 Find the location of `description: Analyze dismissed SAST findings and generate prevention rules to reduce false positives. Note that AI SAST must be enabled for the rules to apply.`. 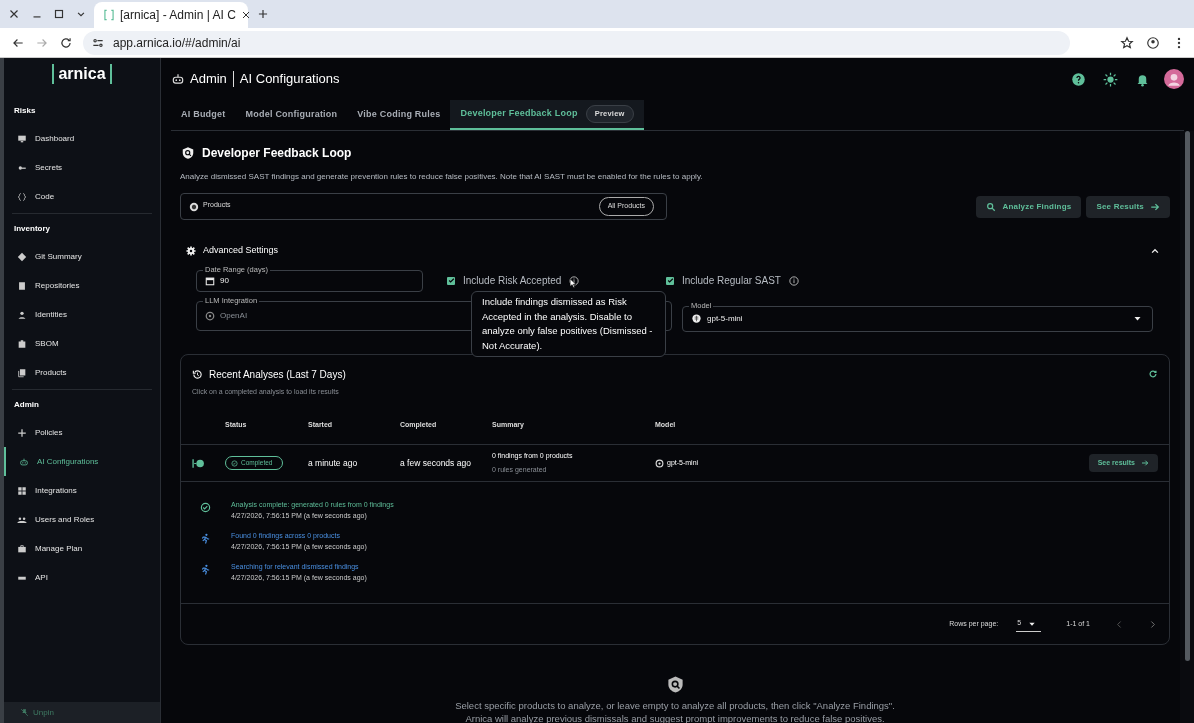

description: Analyze dismissed SAST findings and generate prevention rules to reduce false positives. Note that AI SAST must be enabled for the rules to apply. is located at coordinates (442, 177).